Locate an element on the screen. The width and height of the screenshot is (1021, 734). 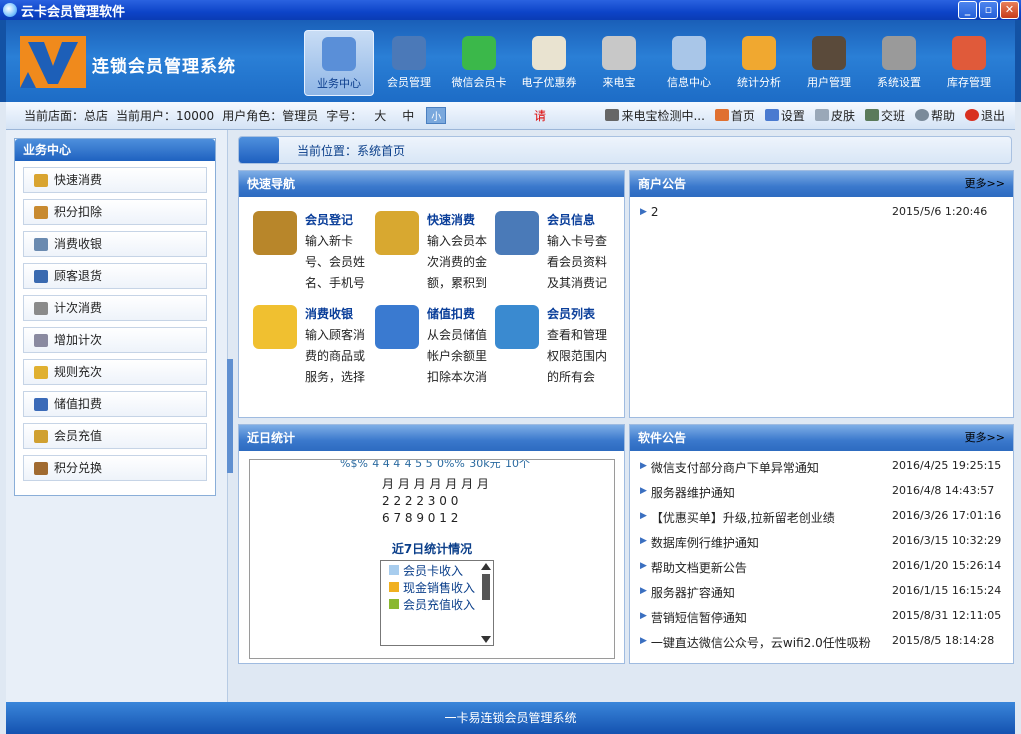
nav-item-0: 业务中心 is located at coordinates (339, 63).